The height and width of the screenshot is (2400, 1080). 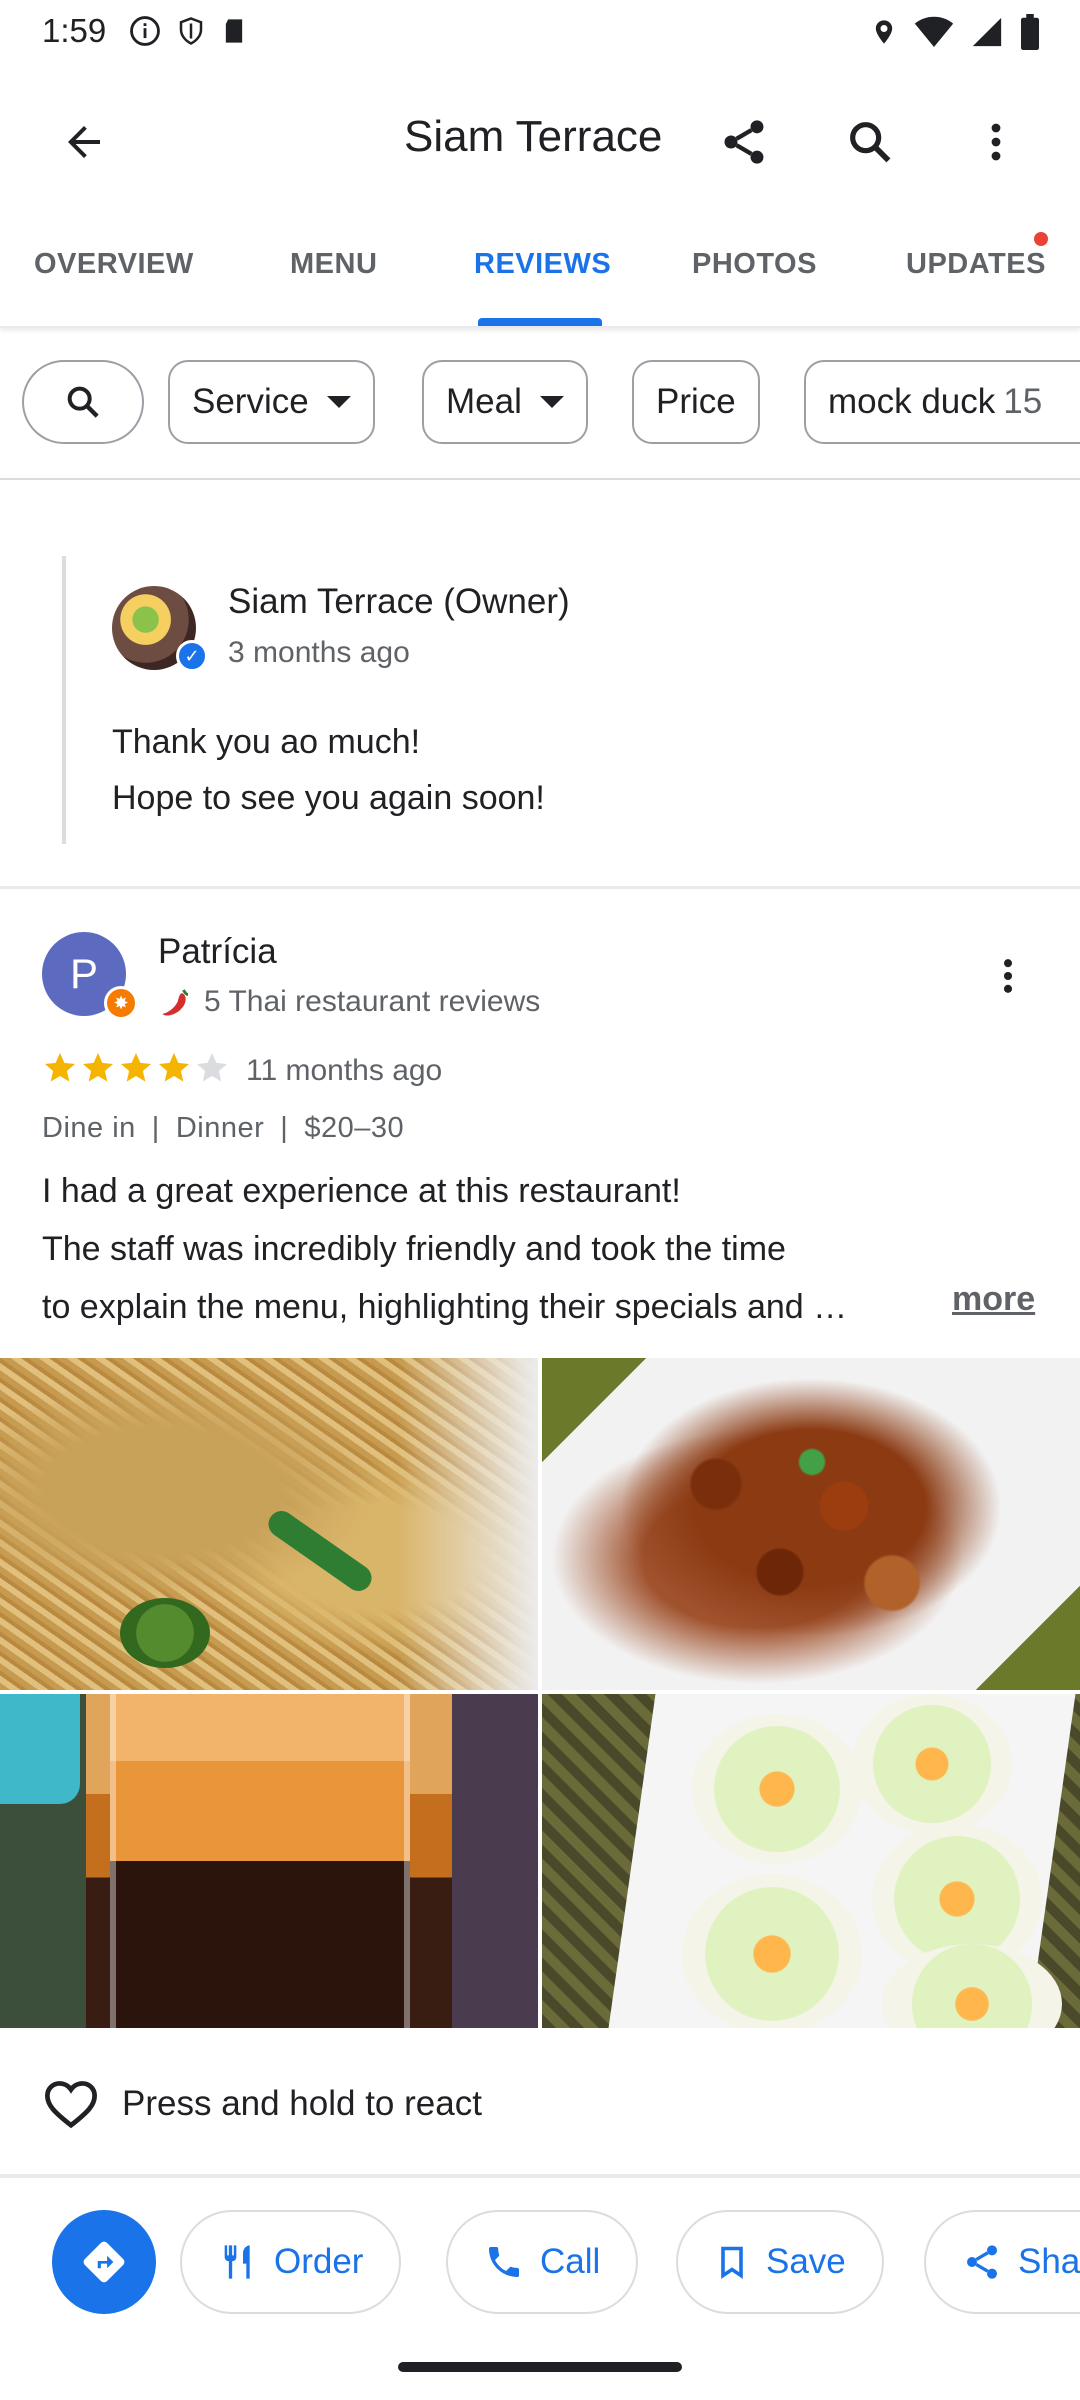 I want to click on wifi-icon, so click(x=934, y=31).